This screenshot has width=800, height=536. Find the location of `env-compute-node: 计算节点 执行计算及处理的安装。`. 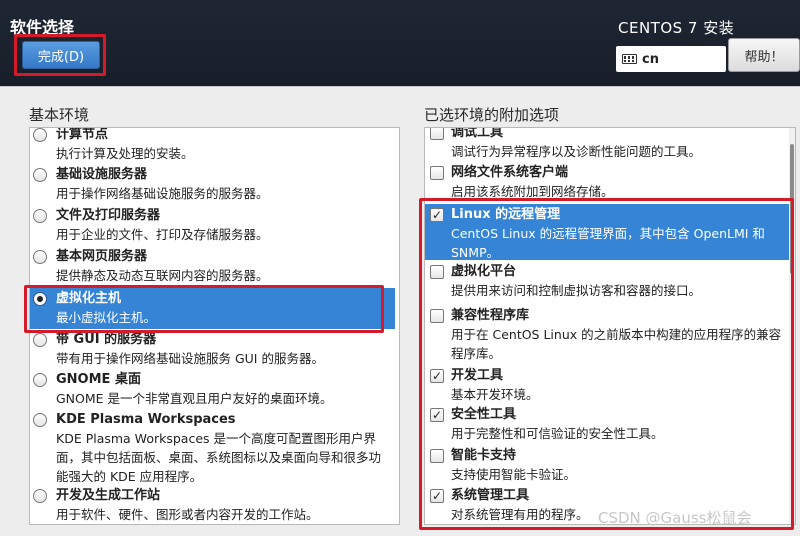

env-compute-node: 计算节点 执行计算及处理的安装。 is located at coordinates (212, 145).